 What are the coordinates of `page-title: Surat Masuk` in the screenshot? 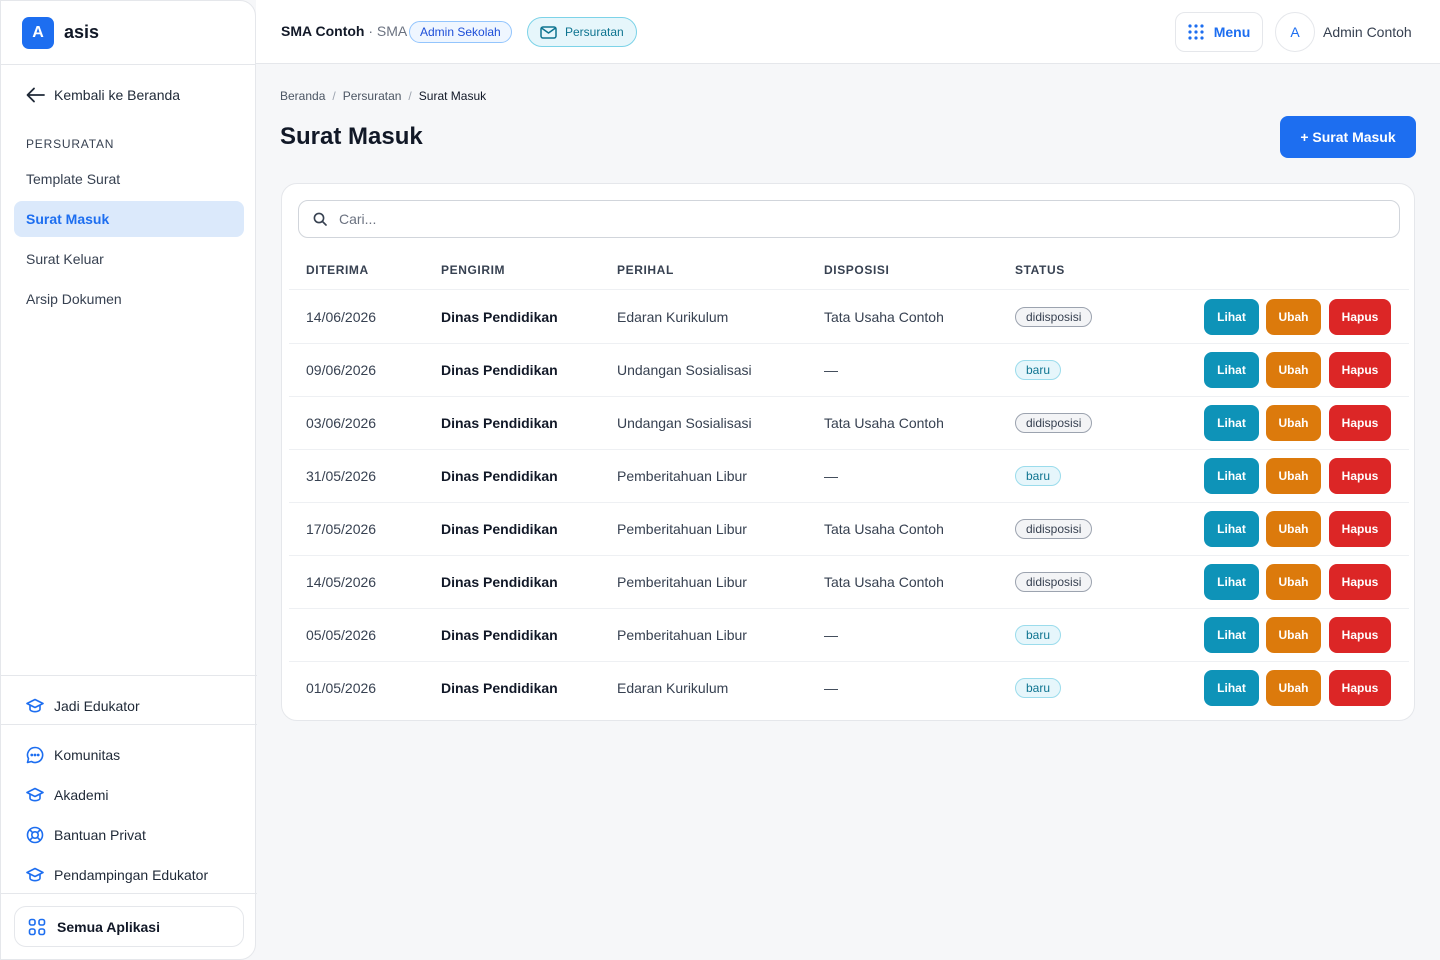 It's located at (351, 136).